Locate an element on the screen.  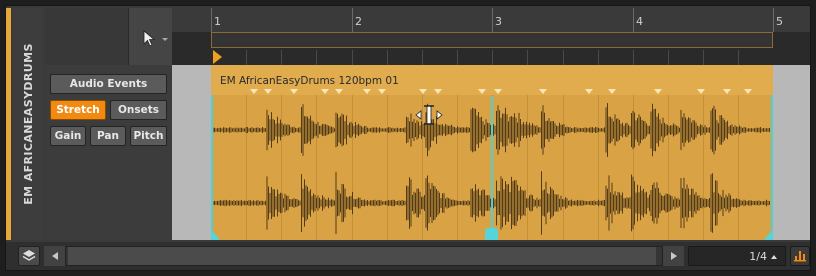
ruler-bar-3: 3 is located at coordinates (498, 21).